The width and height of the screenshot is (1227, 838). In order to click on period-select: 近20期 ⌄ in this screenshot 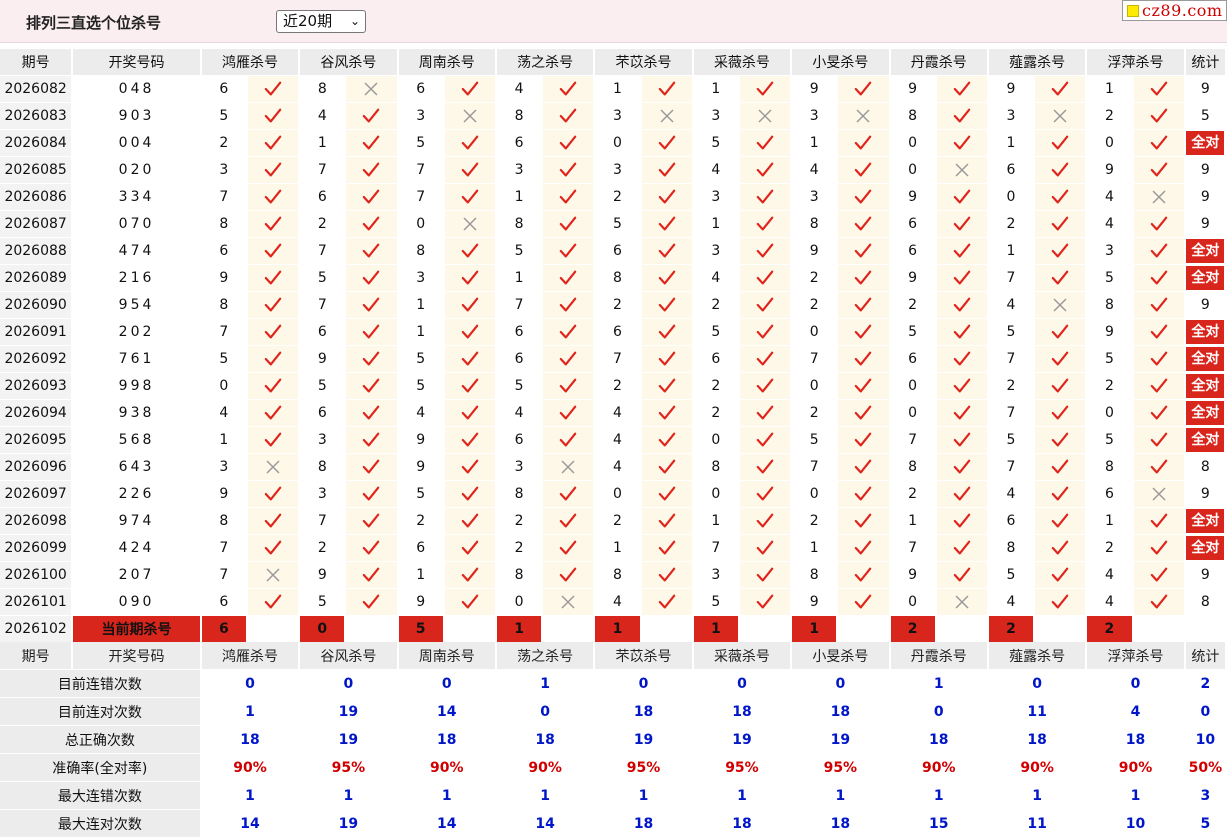, I will do `click(321, 21)`.